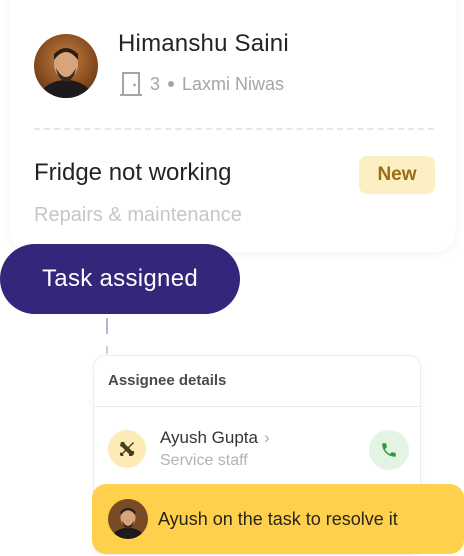 This screenshot has width=464, height=556. What do you see at coordinates (128, 519) in the screenshot?
I see `assignee-avatar` at bounding box center [128, 519].